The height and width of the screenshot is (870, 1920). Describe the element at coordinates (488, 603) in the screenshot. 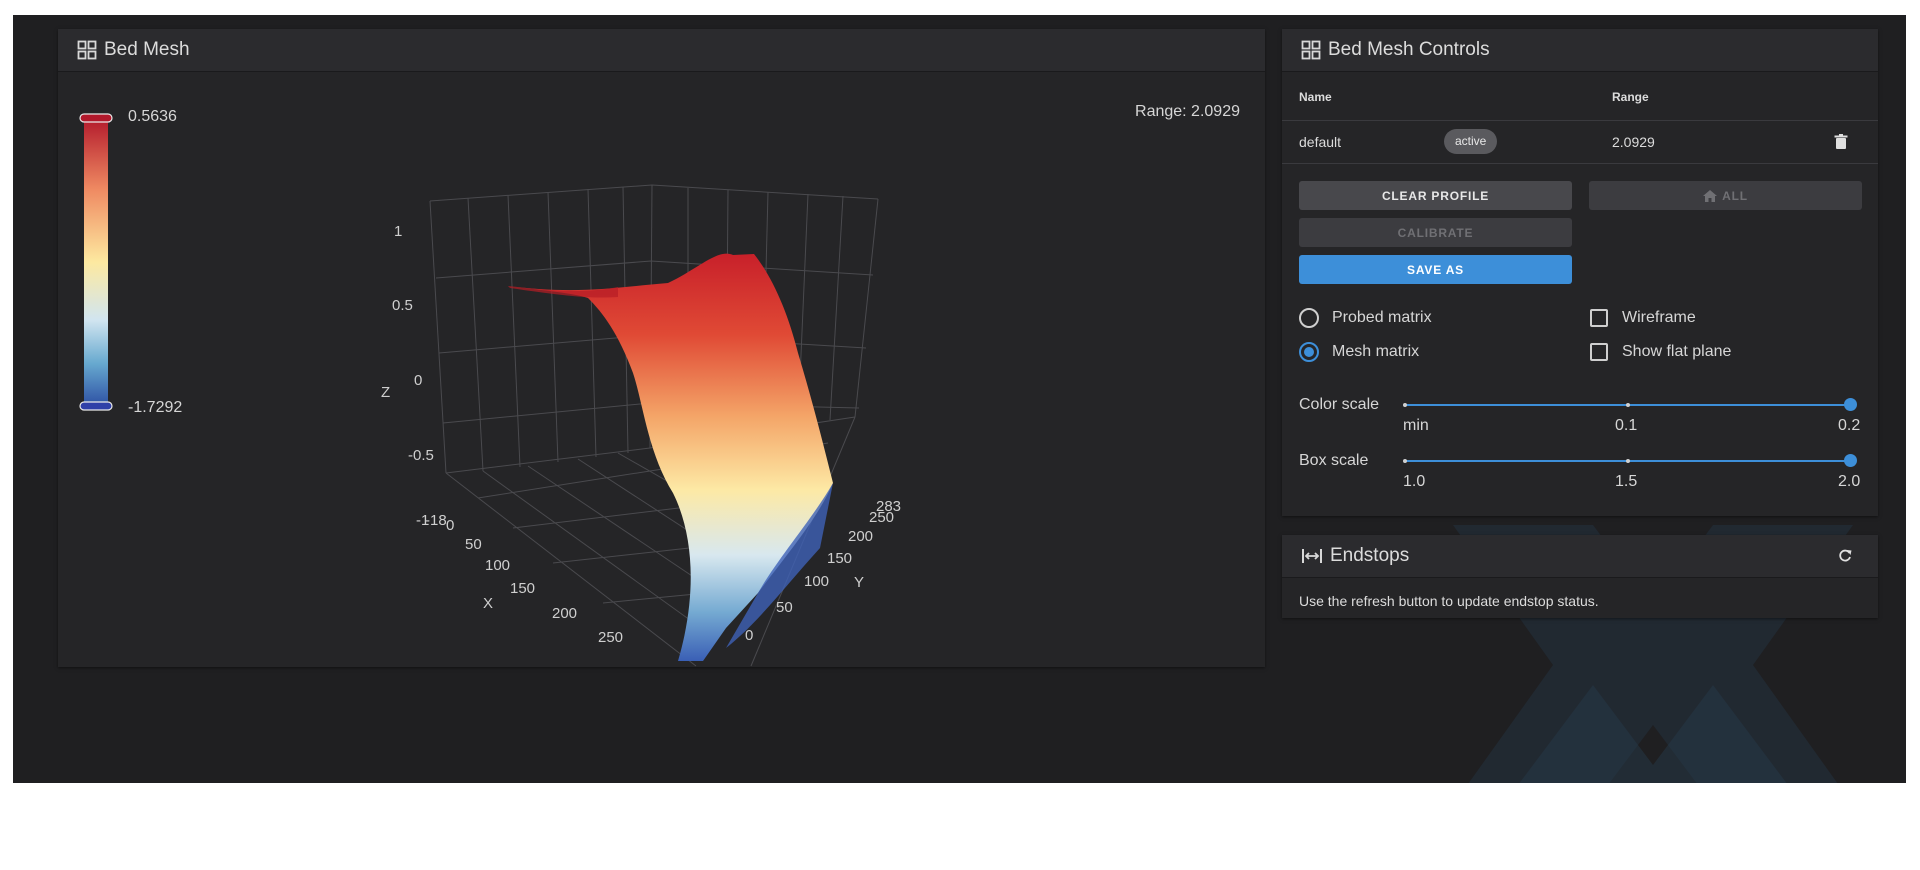

I see `x-axis-label: X` at that location.